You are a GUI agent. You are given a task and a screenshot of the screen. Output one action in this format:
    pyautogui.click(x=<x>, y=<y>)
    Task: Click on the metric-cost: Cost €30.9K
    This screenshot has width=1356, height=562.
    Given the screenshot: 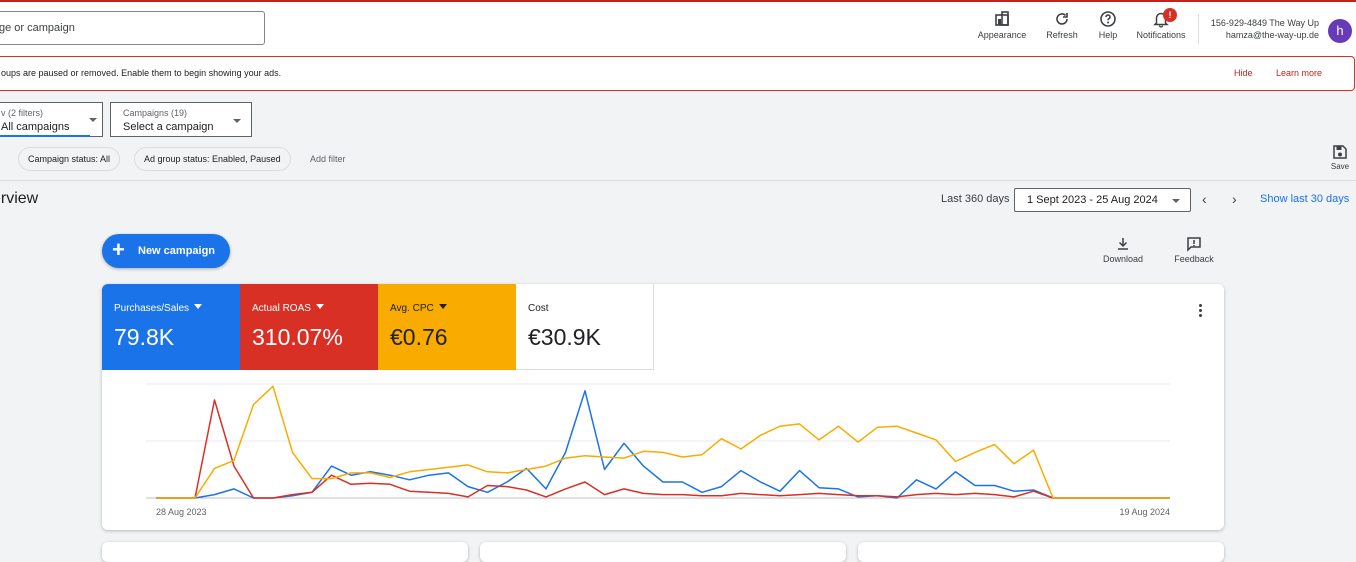 What is the action you would take?
    pyautogui.click(x=585, y=327)
    